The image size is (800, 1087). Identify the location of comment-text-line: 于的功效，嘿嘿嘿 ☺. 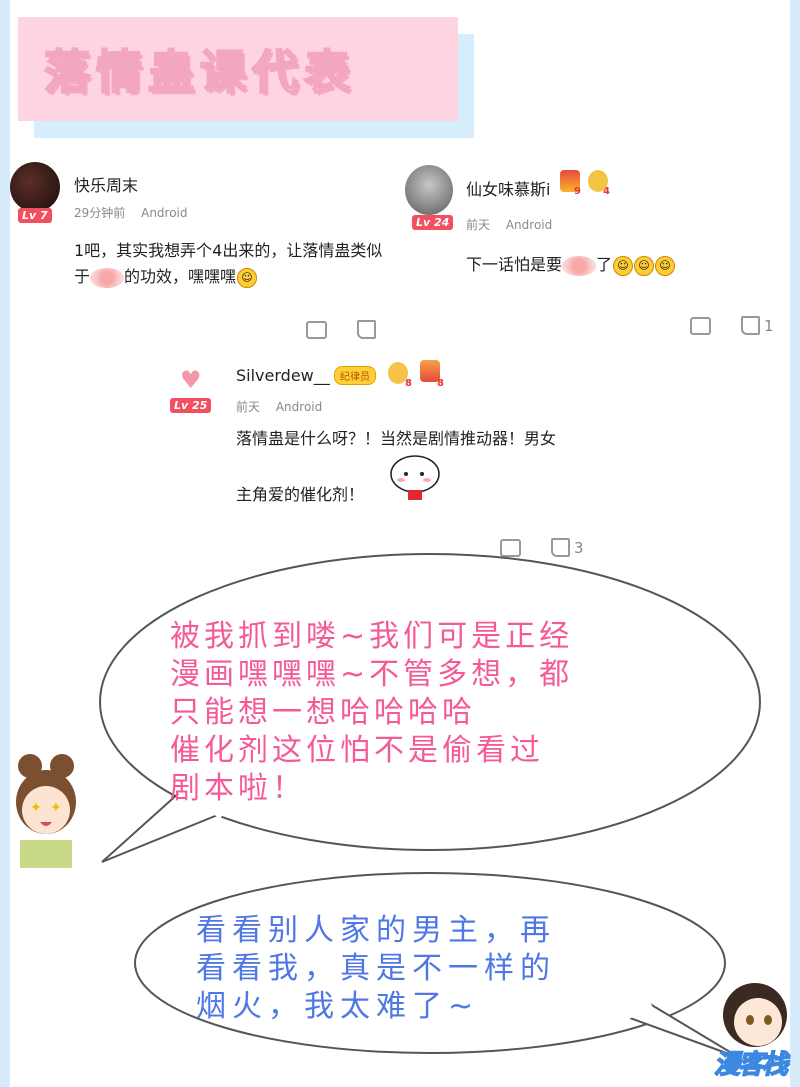
(239, 277).